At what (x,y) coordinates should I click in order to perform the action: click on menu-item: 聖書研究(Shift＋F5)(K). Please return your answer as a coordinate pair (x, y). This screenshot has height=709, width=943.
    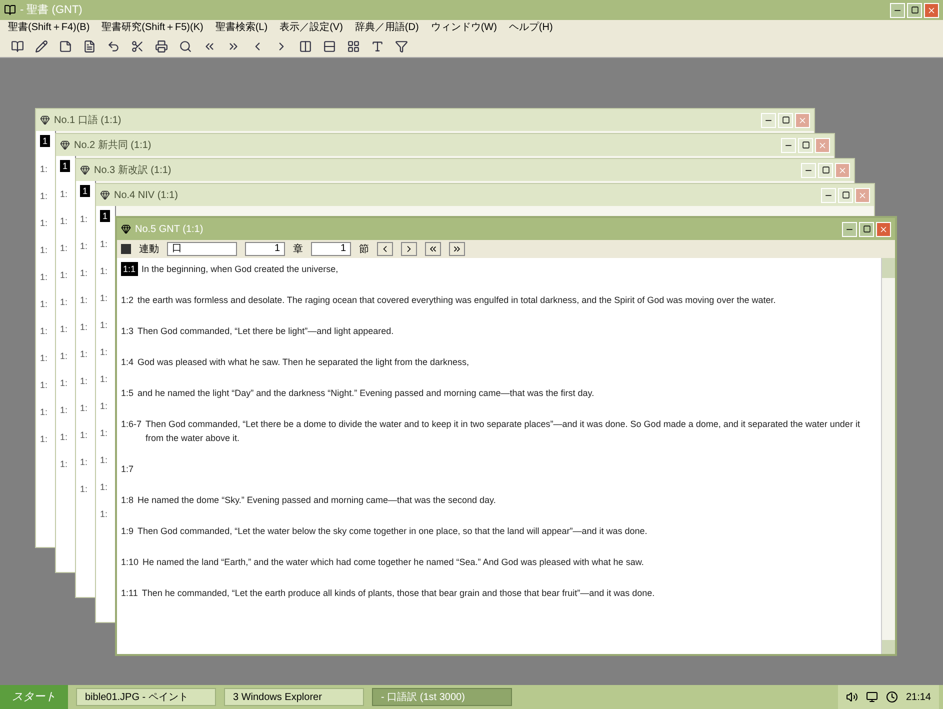
    Looking at the image, I should click on (153, 28).